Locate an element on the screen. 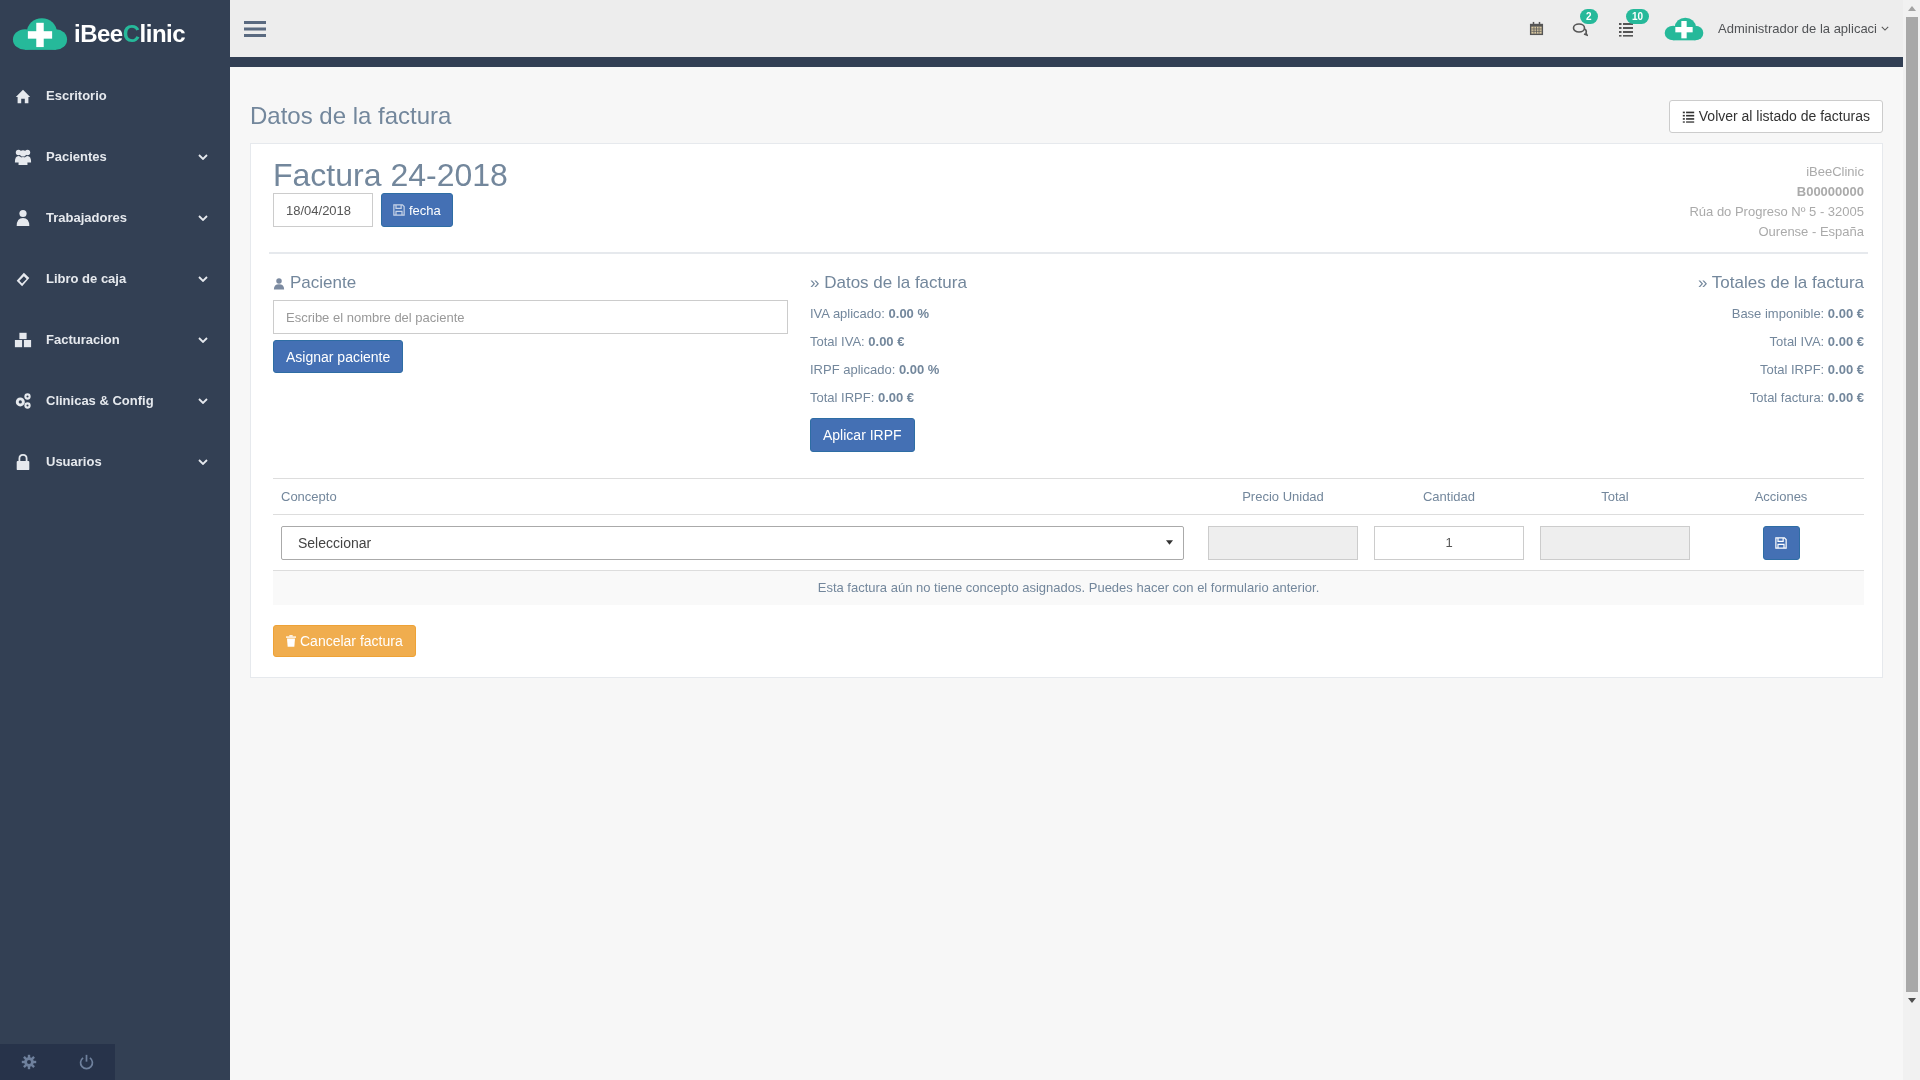  scroll-down-icon is located at coordinates (1911, 1000).